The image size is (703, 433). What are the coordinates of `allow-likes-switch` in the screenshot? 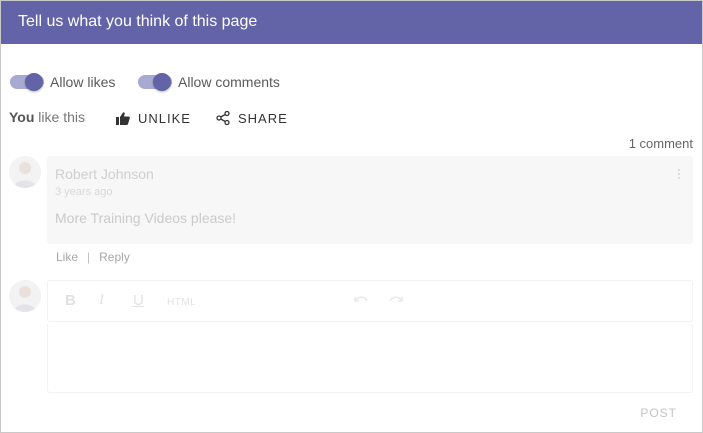 It's located at (27, 82).